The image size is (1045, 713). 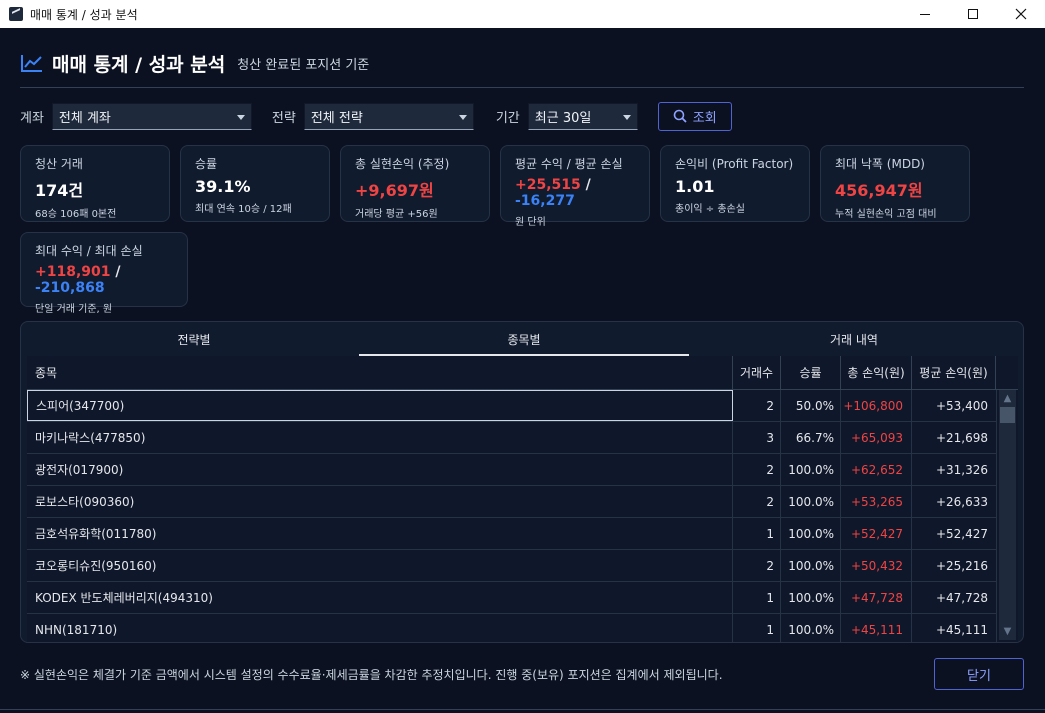 I want to click on tab-trade-history: 거래 내역, so click(x=854, y=339).